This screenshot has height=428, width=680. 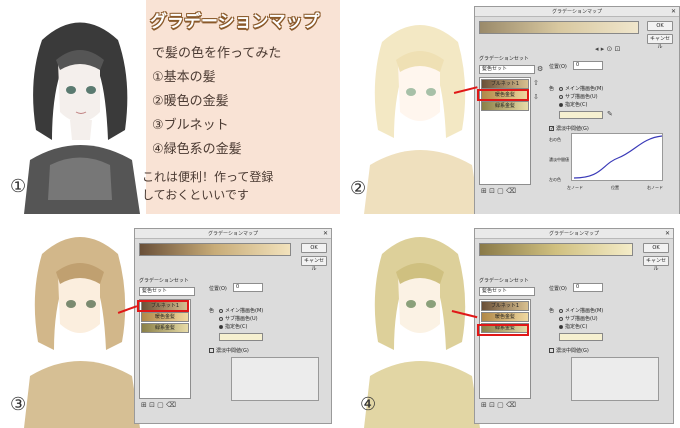 I want to click on curve-line, so click(x=618, y=158).